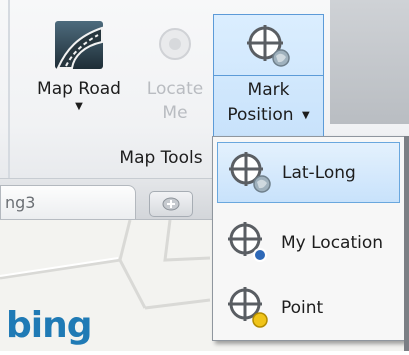 This screenshot has width=409, height=355. I want to click on bing-logo: bing, so click(49, 325).